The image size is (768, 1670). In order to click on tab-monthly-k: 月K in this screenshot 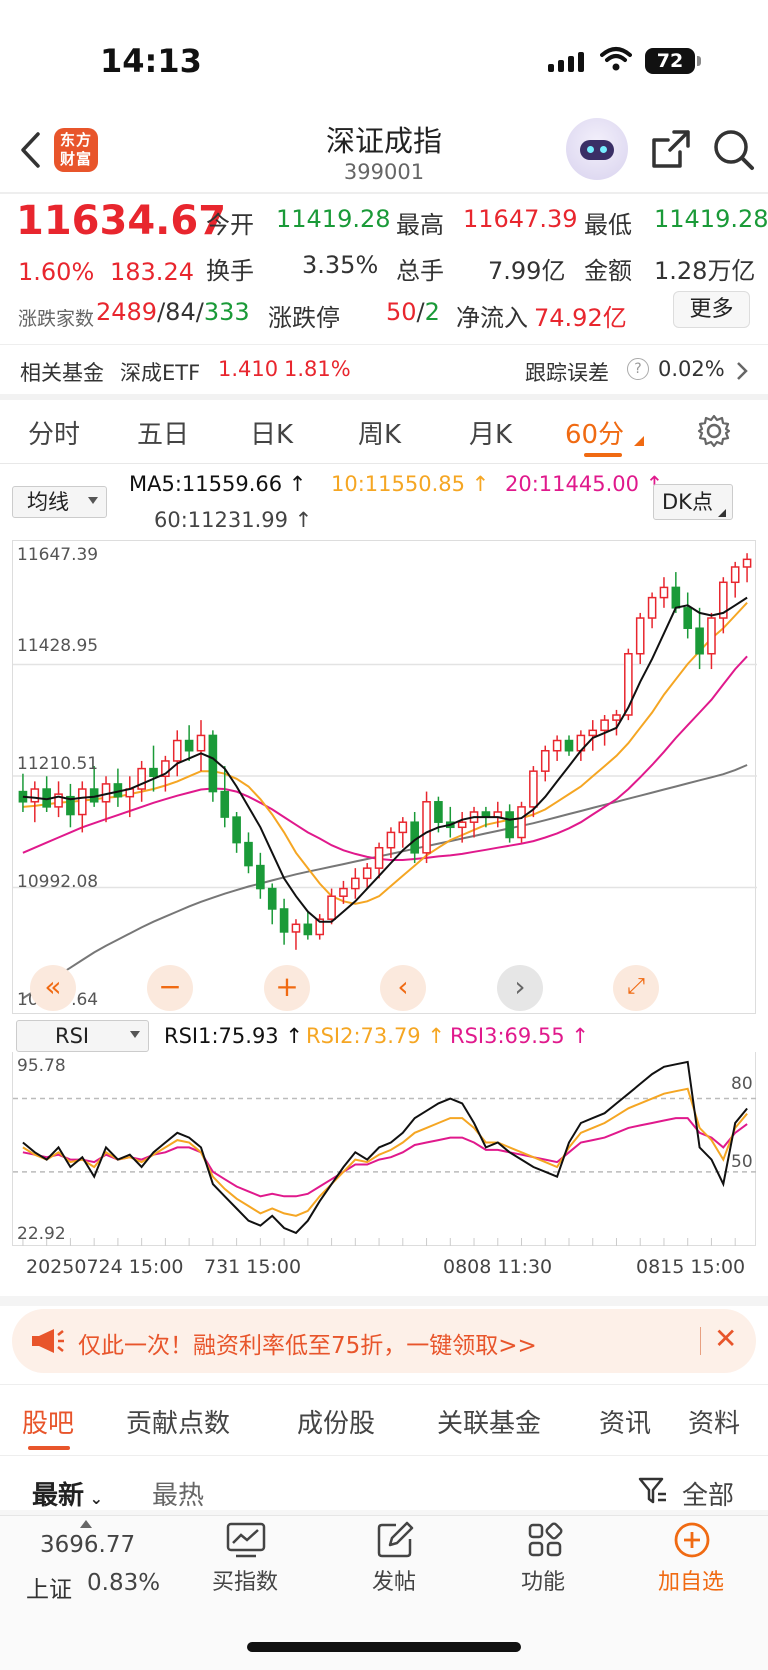, I will do `click(490, 432)`.